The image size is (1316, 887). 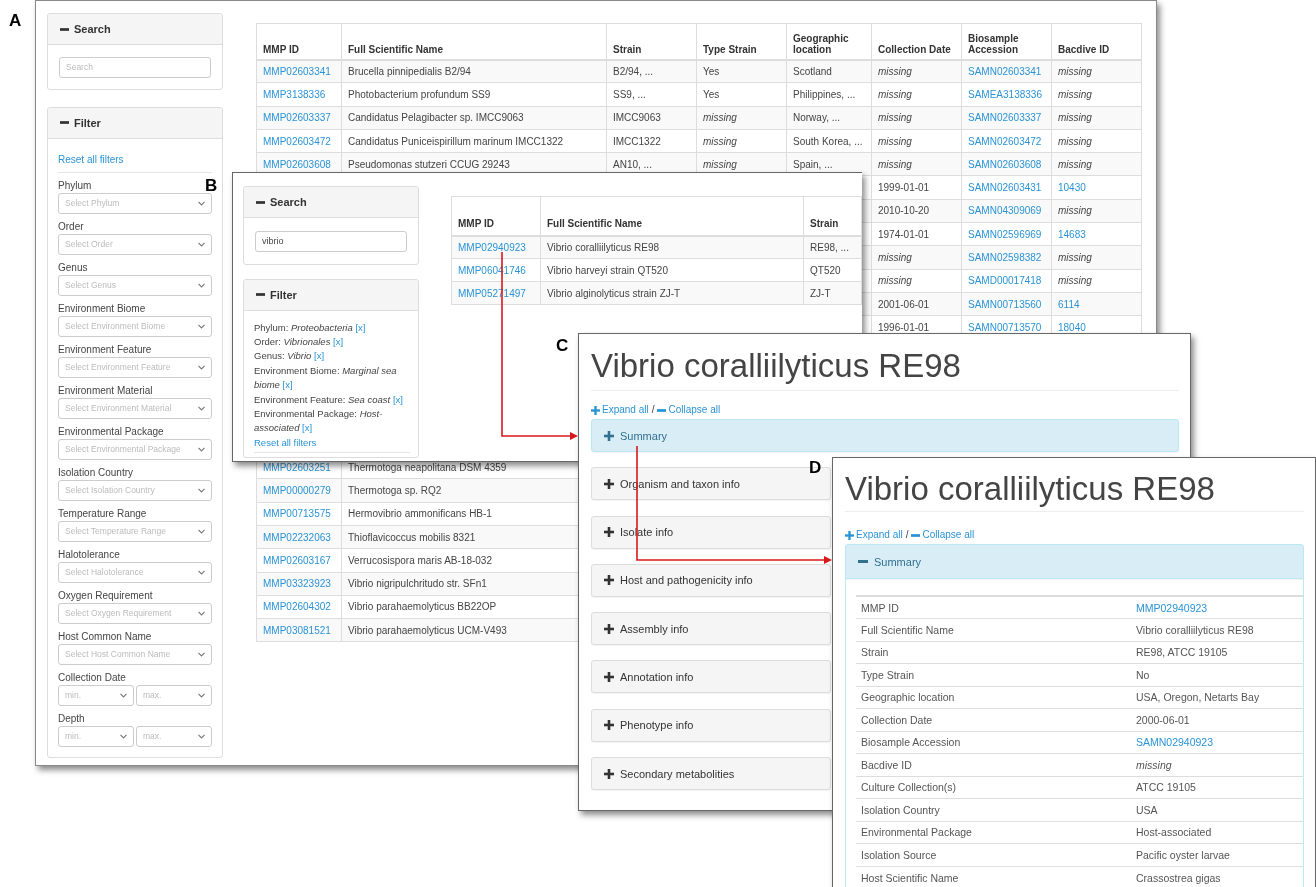 I want to click on table-cell: 1974-01-01, so click(x=916, y=234).